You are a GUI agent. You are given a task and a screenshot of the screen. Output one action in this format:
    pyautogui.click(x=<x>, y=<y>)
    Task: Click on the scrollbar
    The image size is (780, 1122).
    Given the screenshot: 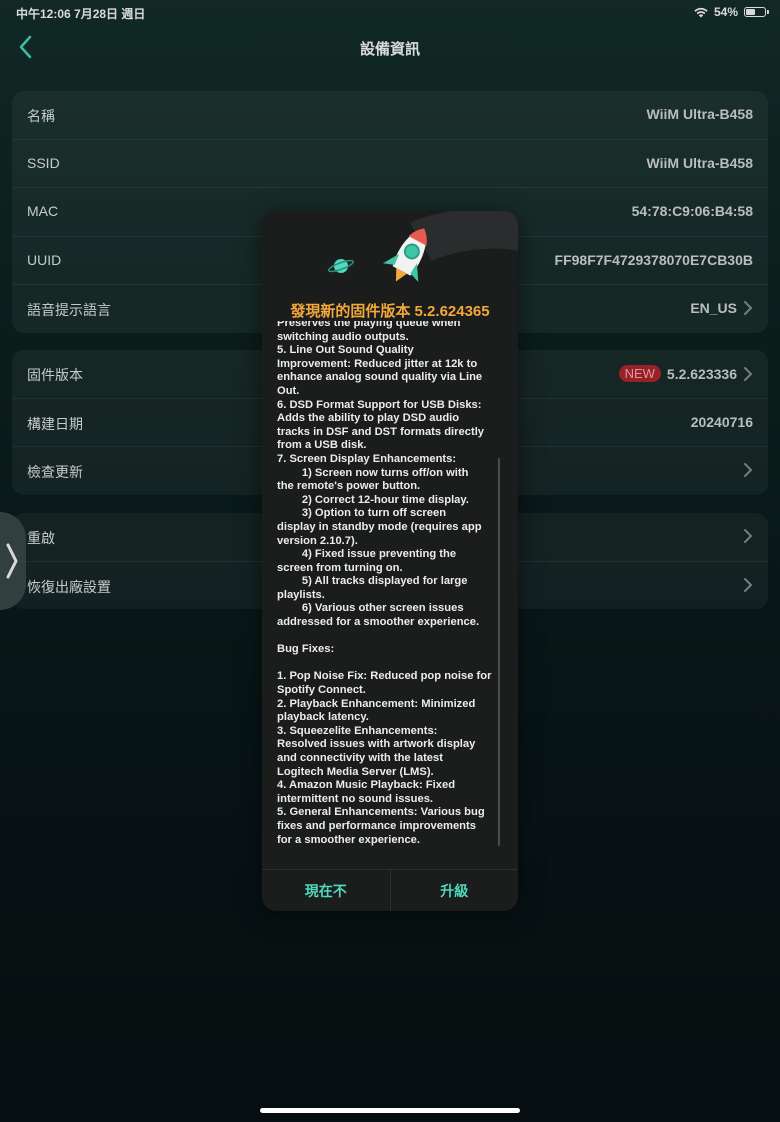 What is the action you would take?
    pyautogui.click(x=499, y=652)
    